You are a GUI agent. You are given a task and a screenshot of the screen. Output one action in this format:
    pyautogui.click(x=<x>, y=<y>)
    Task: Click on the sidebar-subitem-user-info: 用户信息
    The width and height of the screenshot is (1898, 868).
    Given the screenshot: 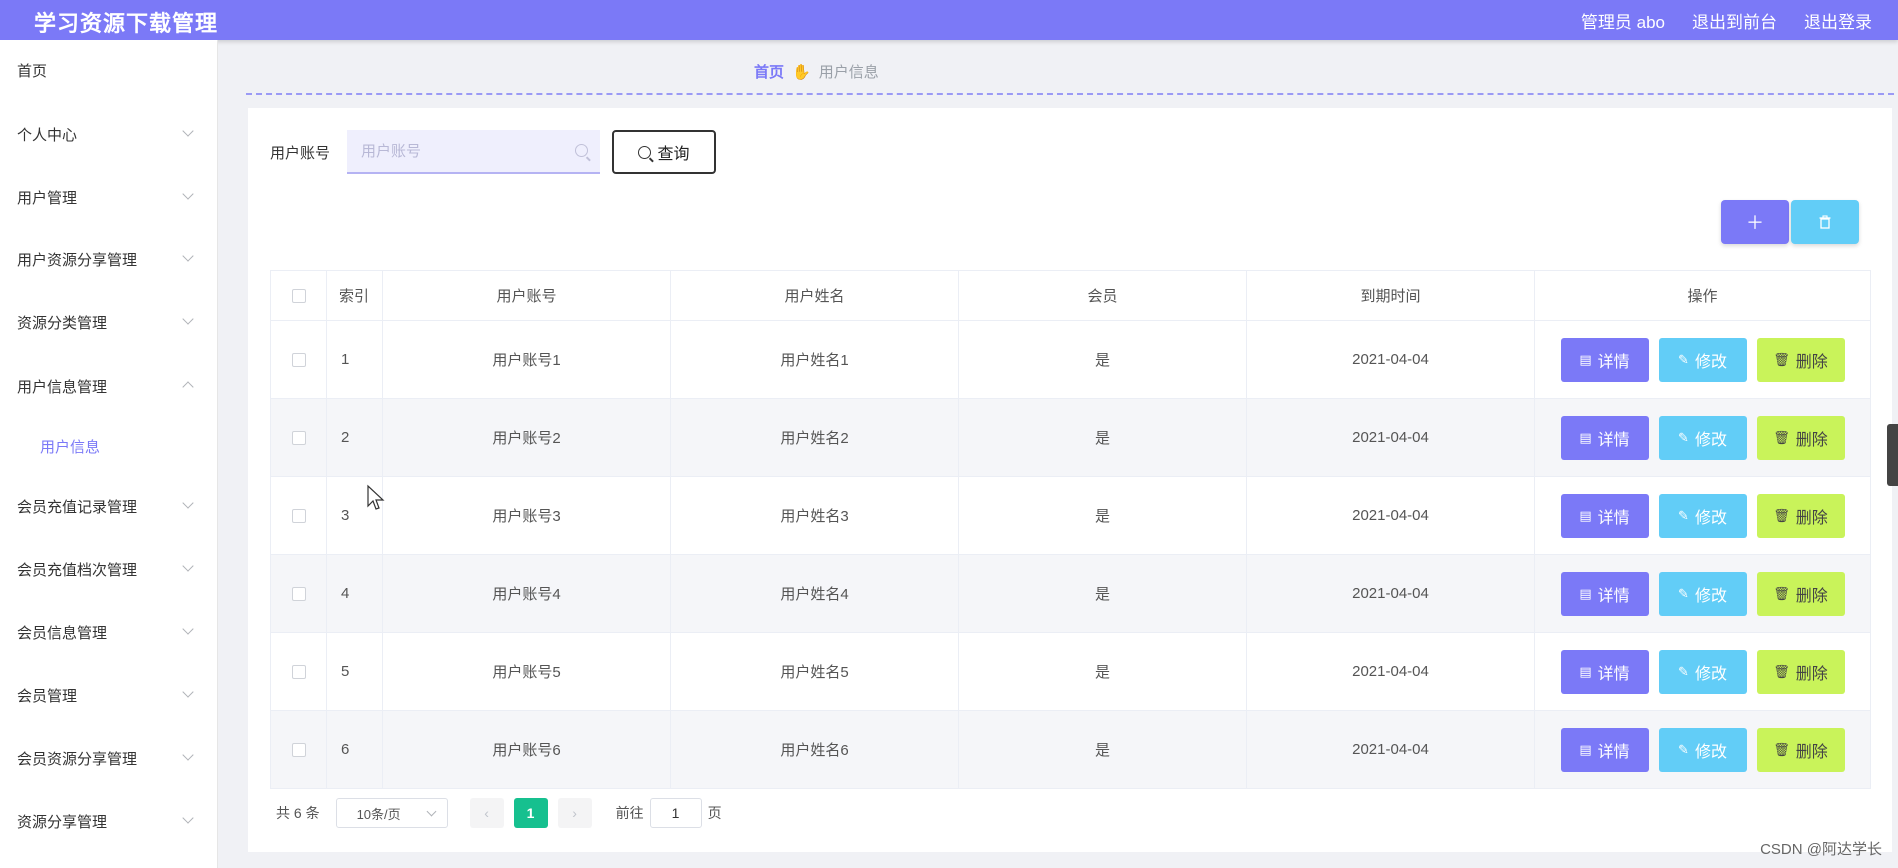 What is the action you would take?
    pyautogui.click(x=109, y=446)
    